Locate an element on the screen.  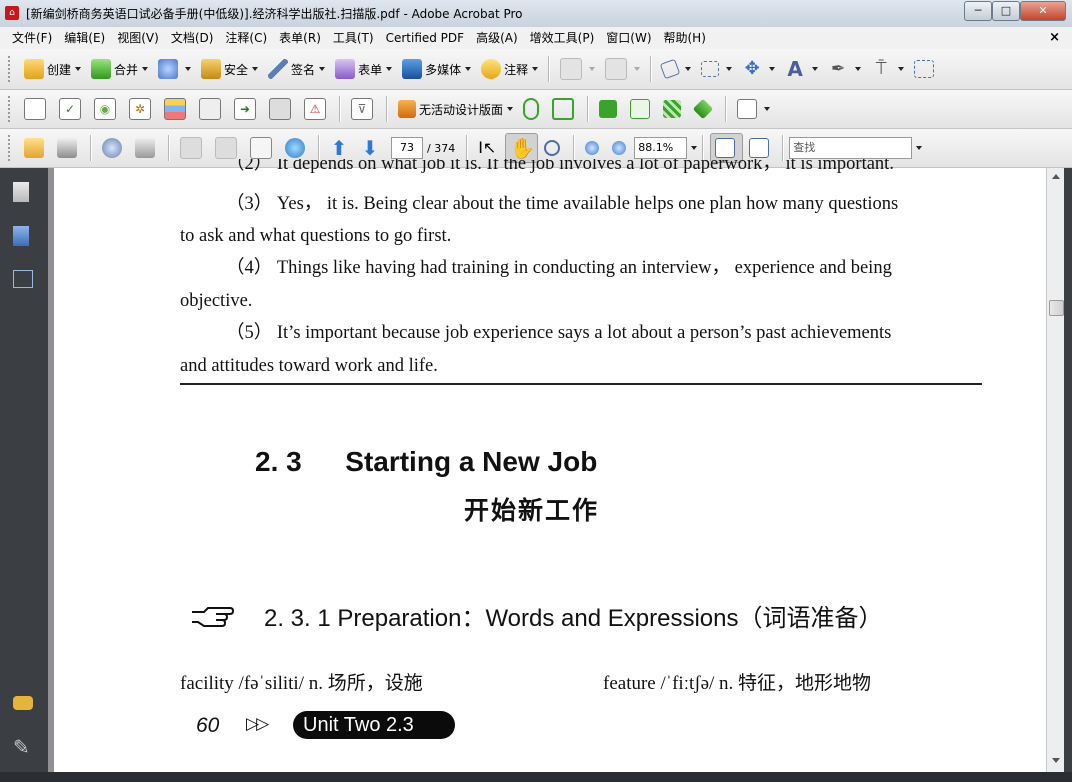
multimedia-button: 多媒体 is located at coordinates (436, 69).